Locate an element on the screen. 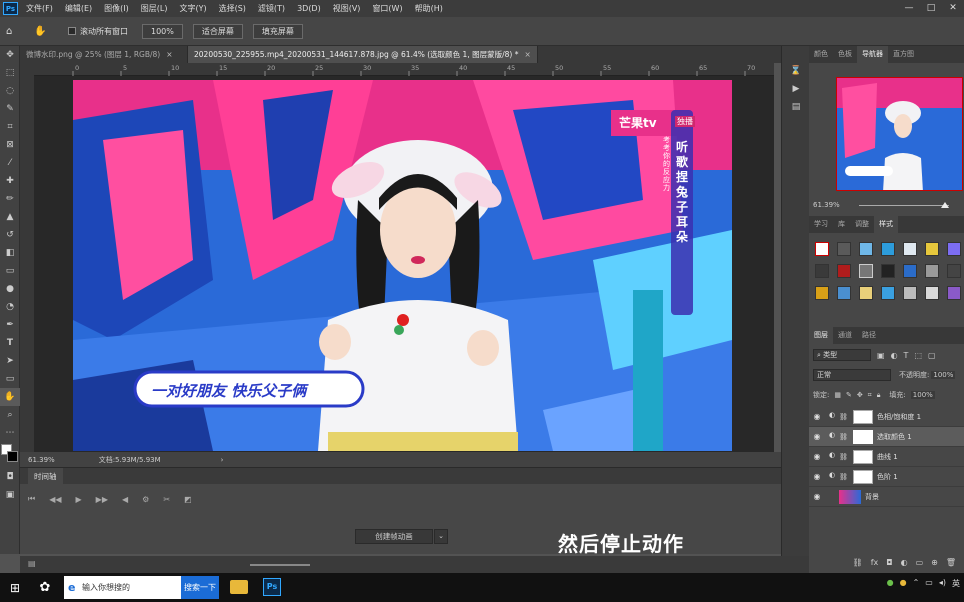 This screenshot has width=964, height=602. layer-row: ◉ ◐ ⛓︎ 曲线 1 is located at coordinates (886, 457).